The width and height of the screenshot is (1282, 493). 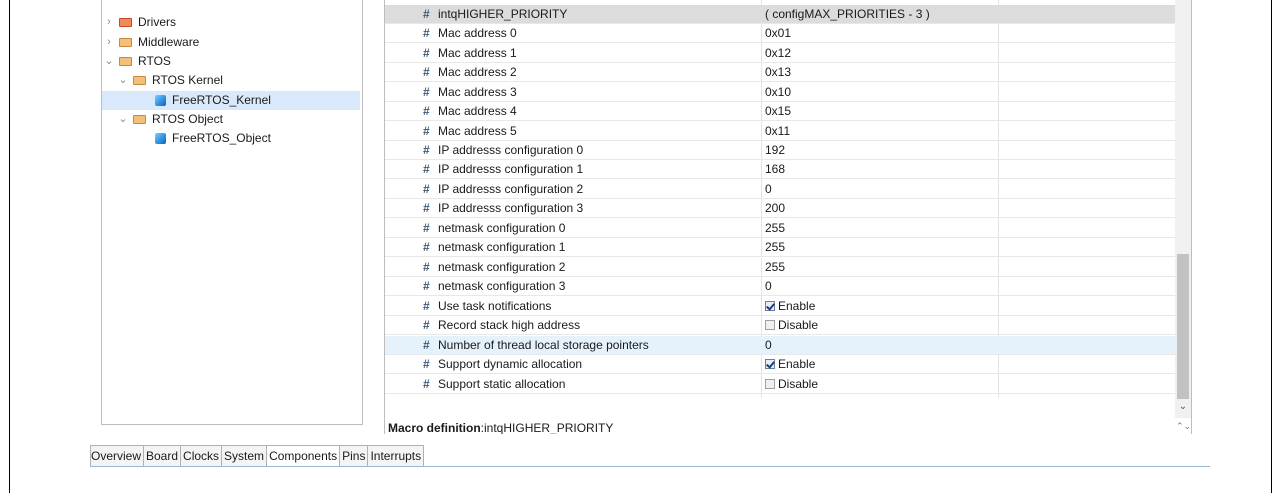 I want to click on param-value: 0x15, so click(x=778, y=111).